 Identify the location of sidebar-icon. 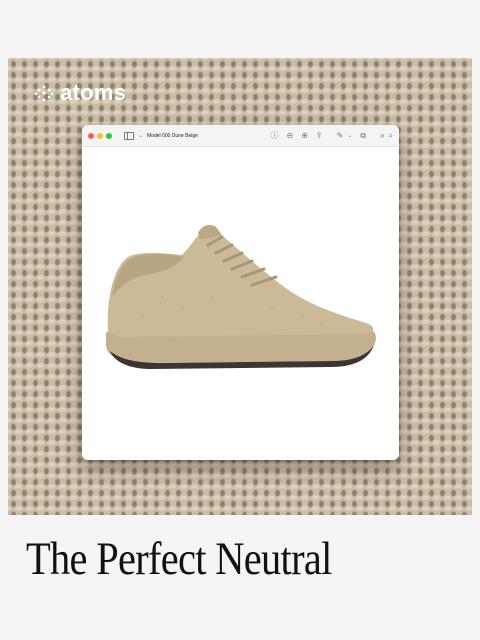
(129, 135).